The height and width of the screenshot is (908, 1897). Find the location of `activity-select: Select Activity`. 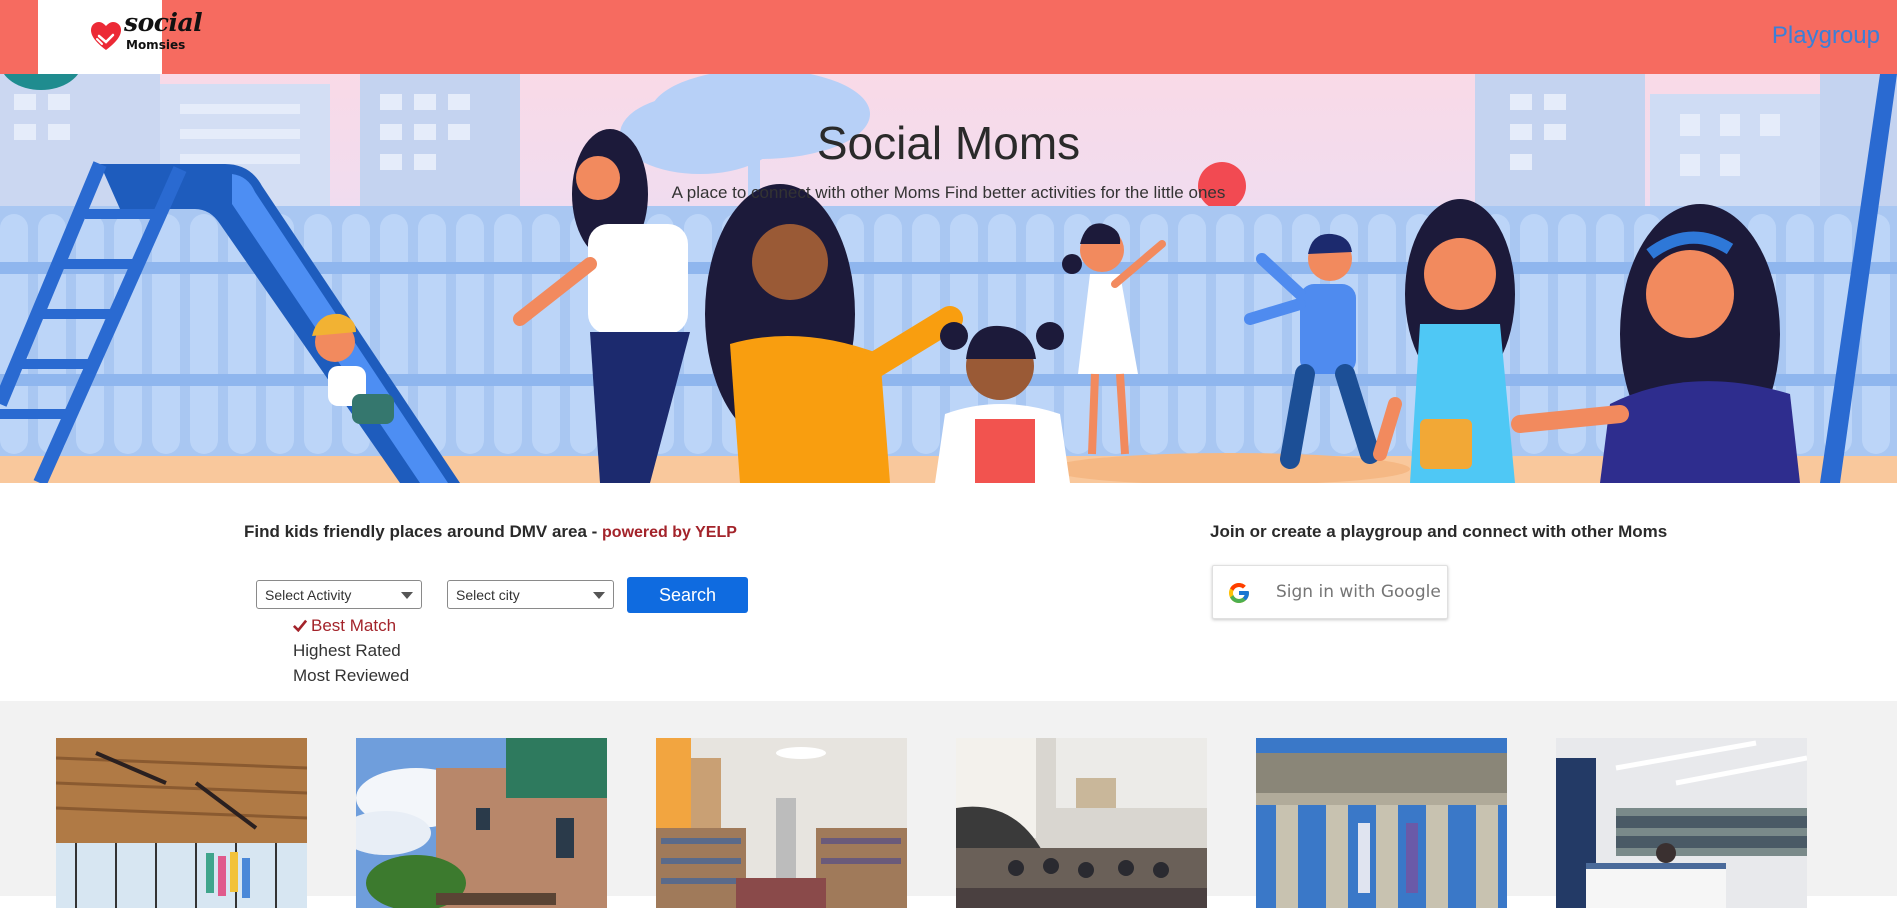

activity-select: Select Activity is located at coordinates (339, 594).